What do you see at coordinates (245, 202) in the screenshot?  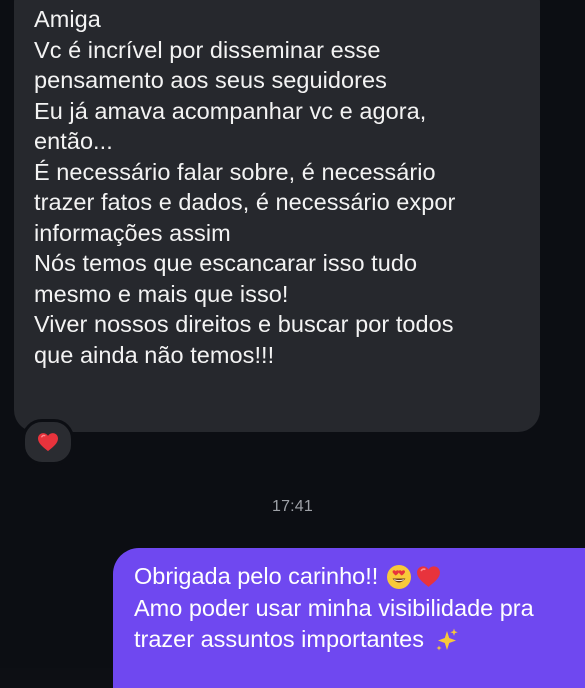 I see `message-line: trazer fatos e dados, é necessário expor` at bounding box center [245, 202].